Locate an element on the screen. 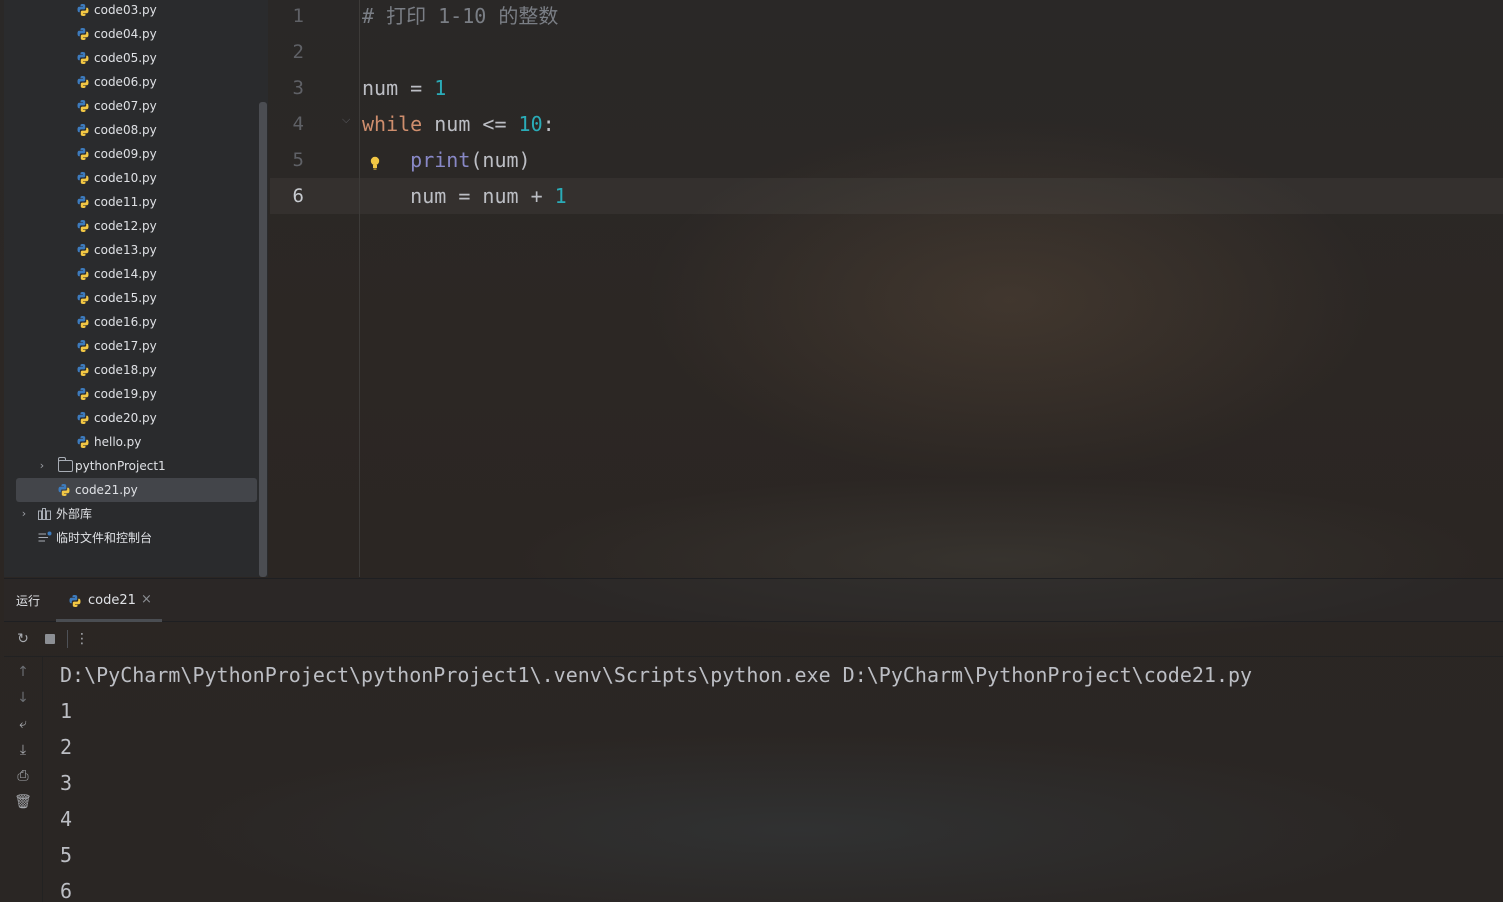 This screenshot has height=902, width=1503. tree-file-label: code07.py is located at coordinates (125, 106).